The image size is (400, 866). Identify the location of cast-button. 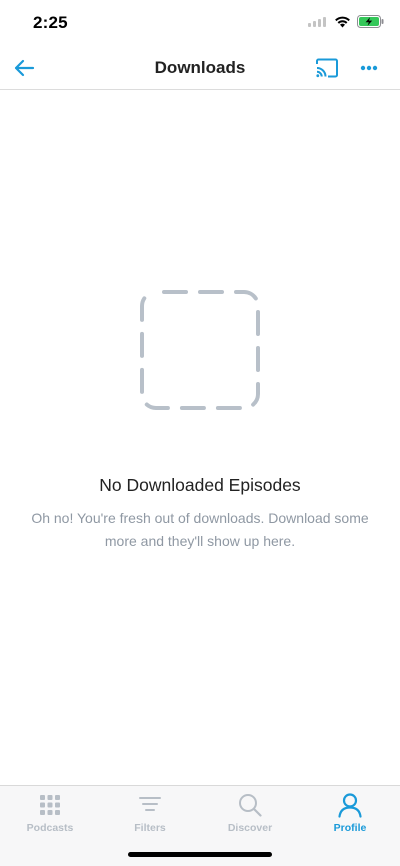
(327, 68).